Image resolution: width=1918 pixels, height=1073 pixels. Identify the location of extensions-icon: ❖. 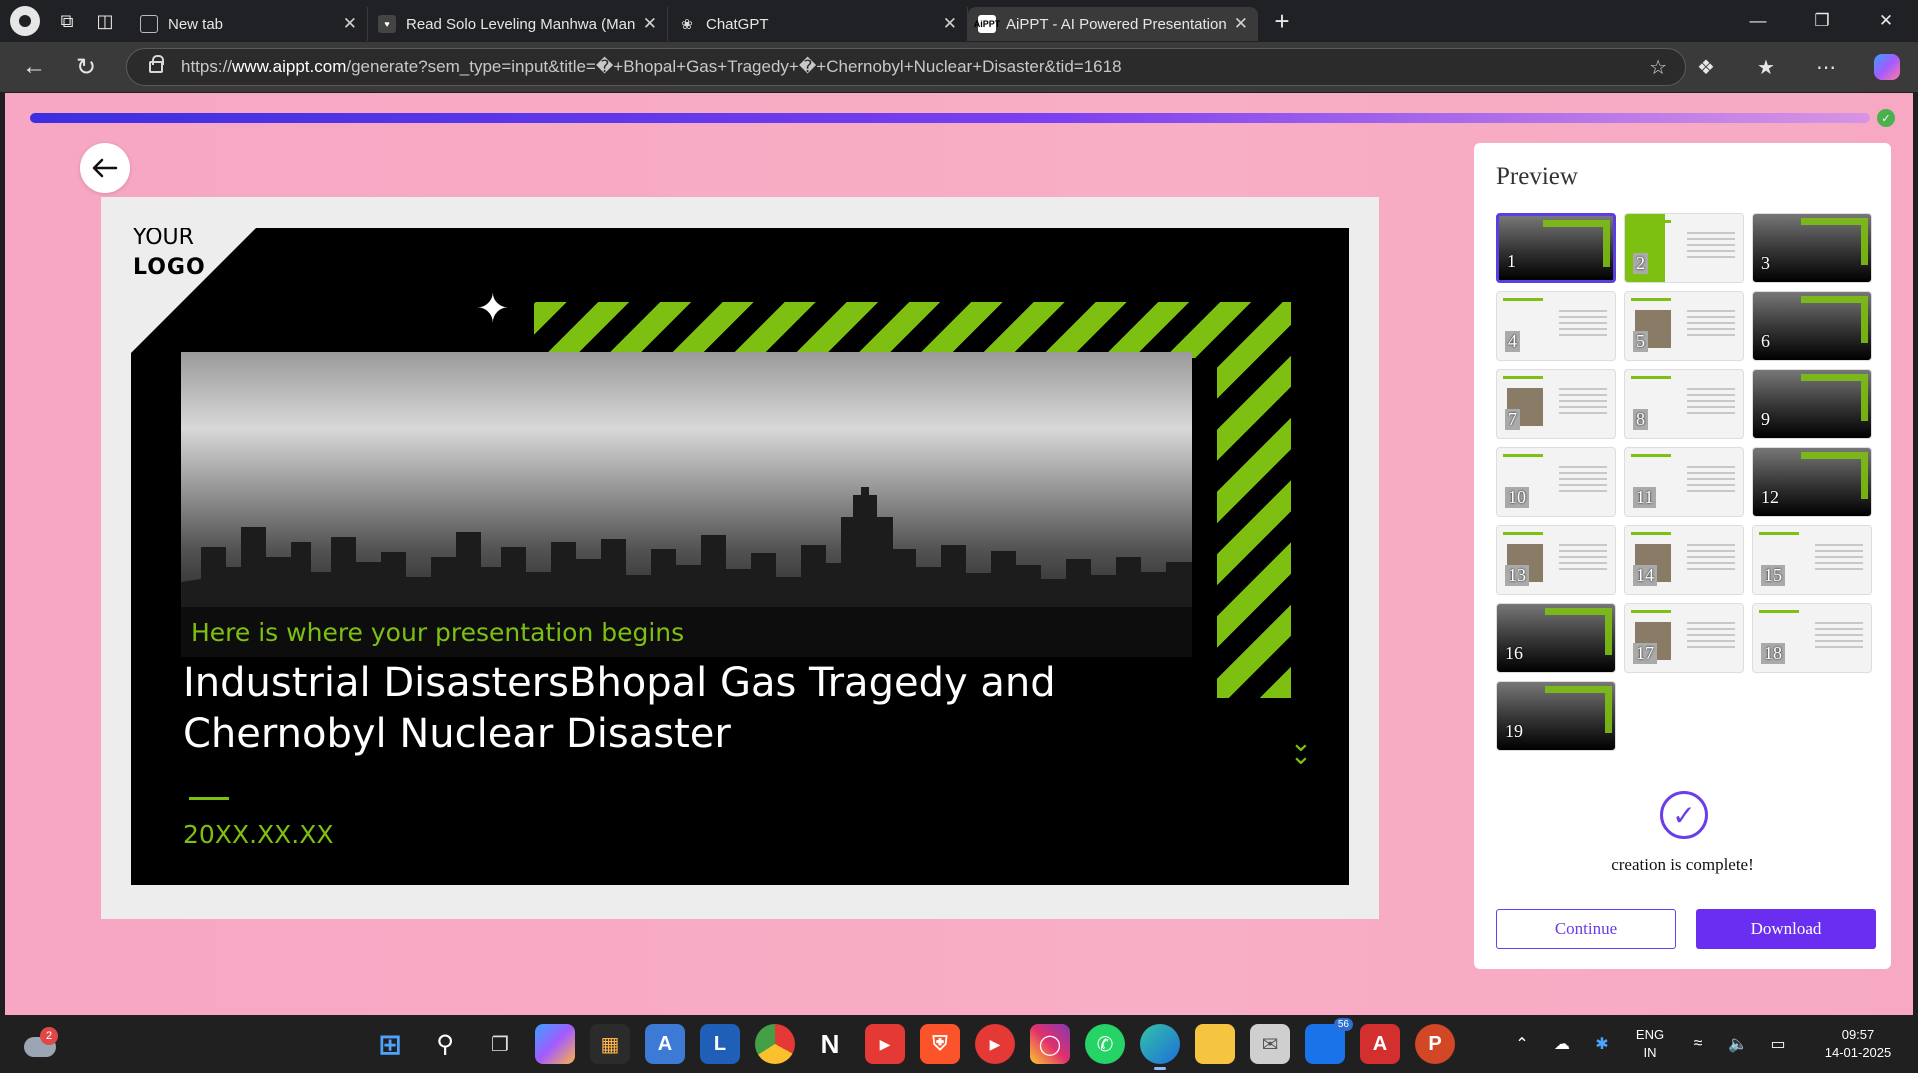
(1706, 67).